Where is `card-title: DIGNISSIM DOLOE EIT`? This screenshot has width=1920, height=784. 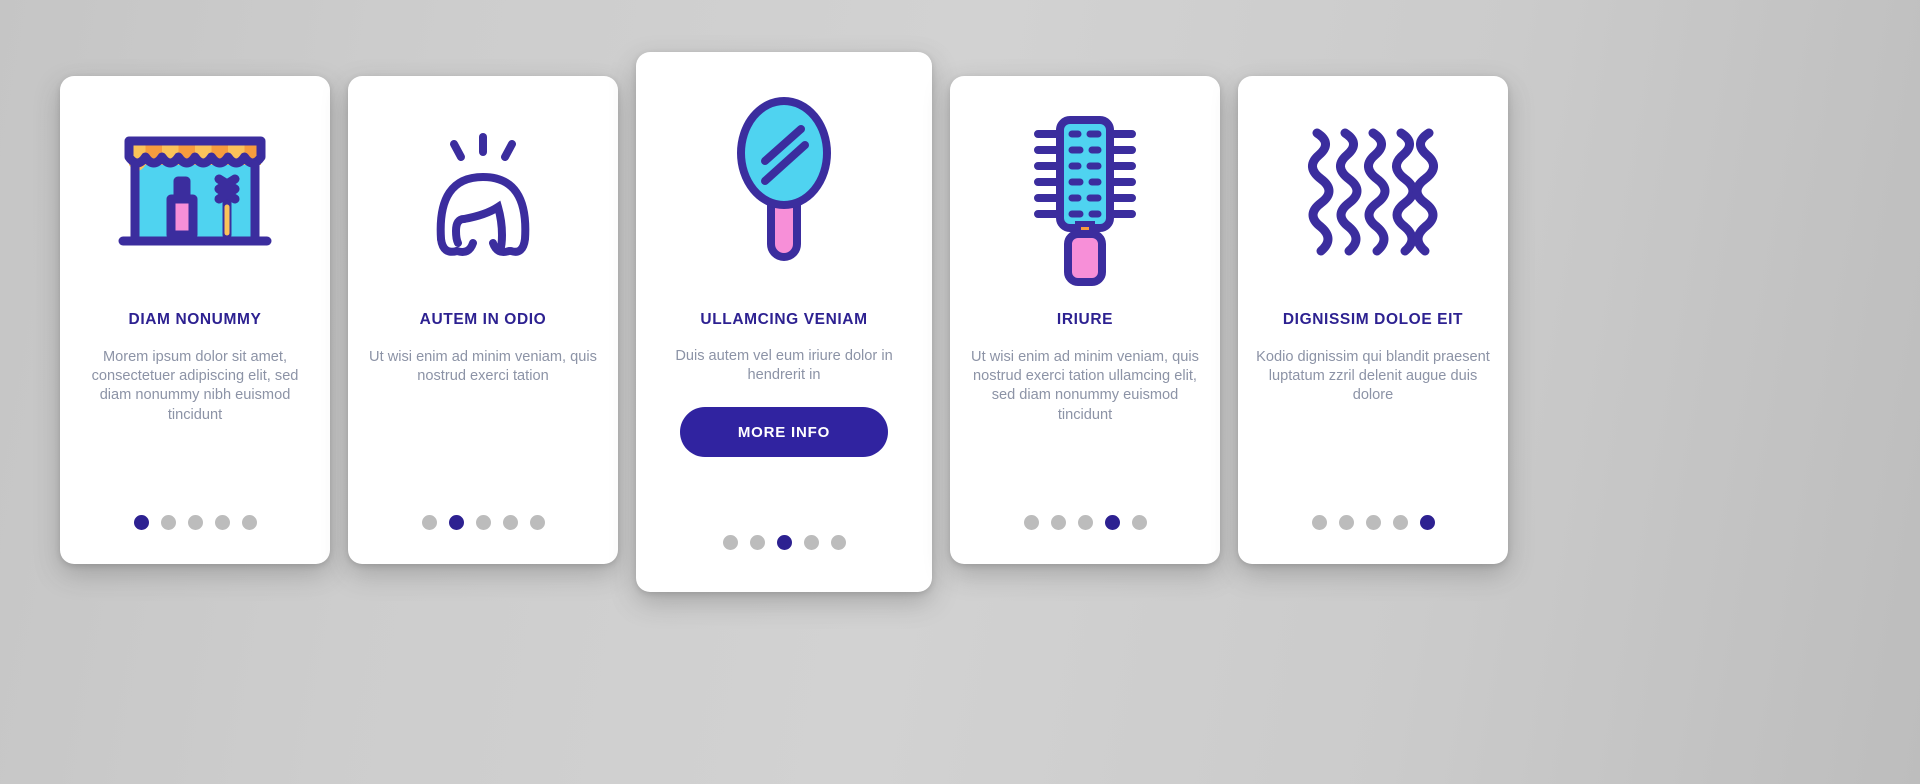
card-title: DIGNISSIM DOLOE EIT is located at coordinates (1373, 319).